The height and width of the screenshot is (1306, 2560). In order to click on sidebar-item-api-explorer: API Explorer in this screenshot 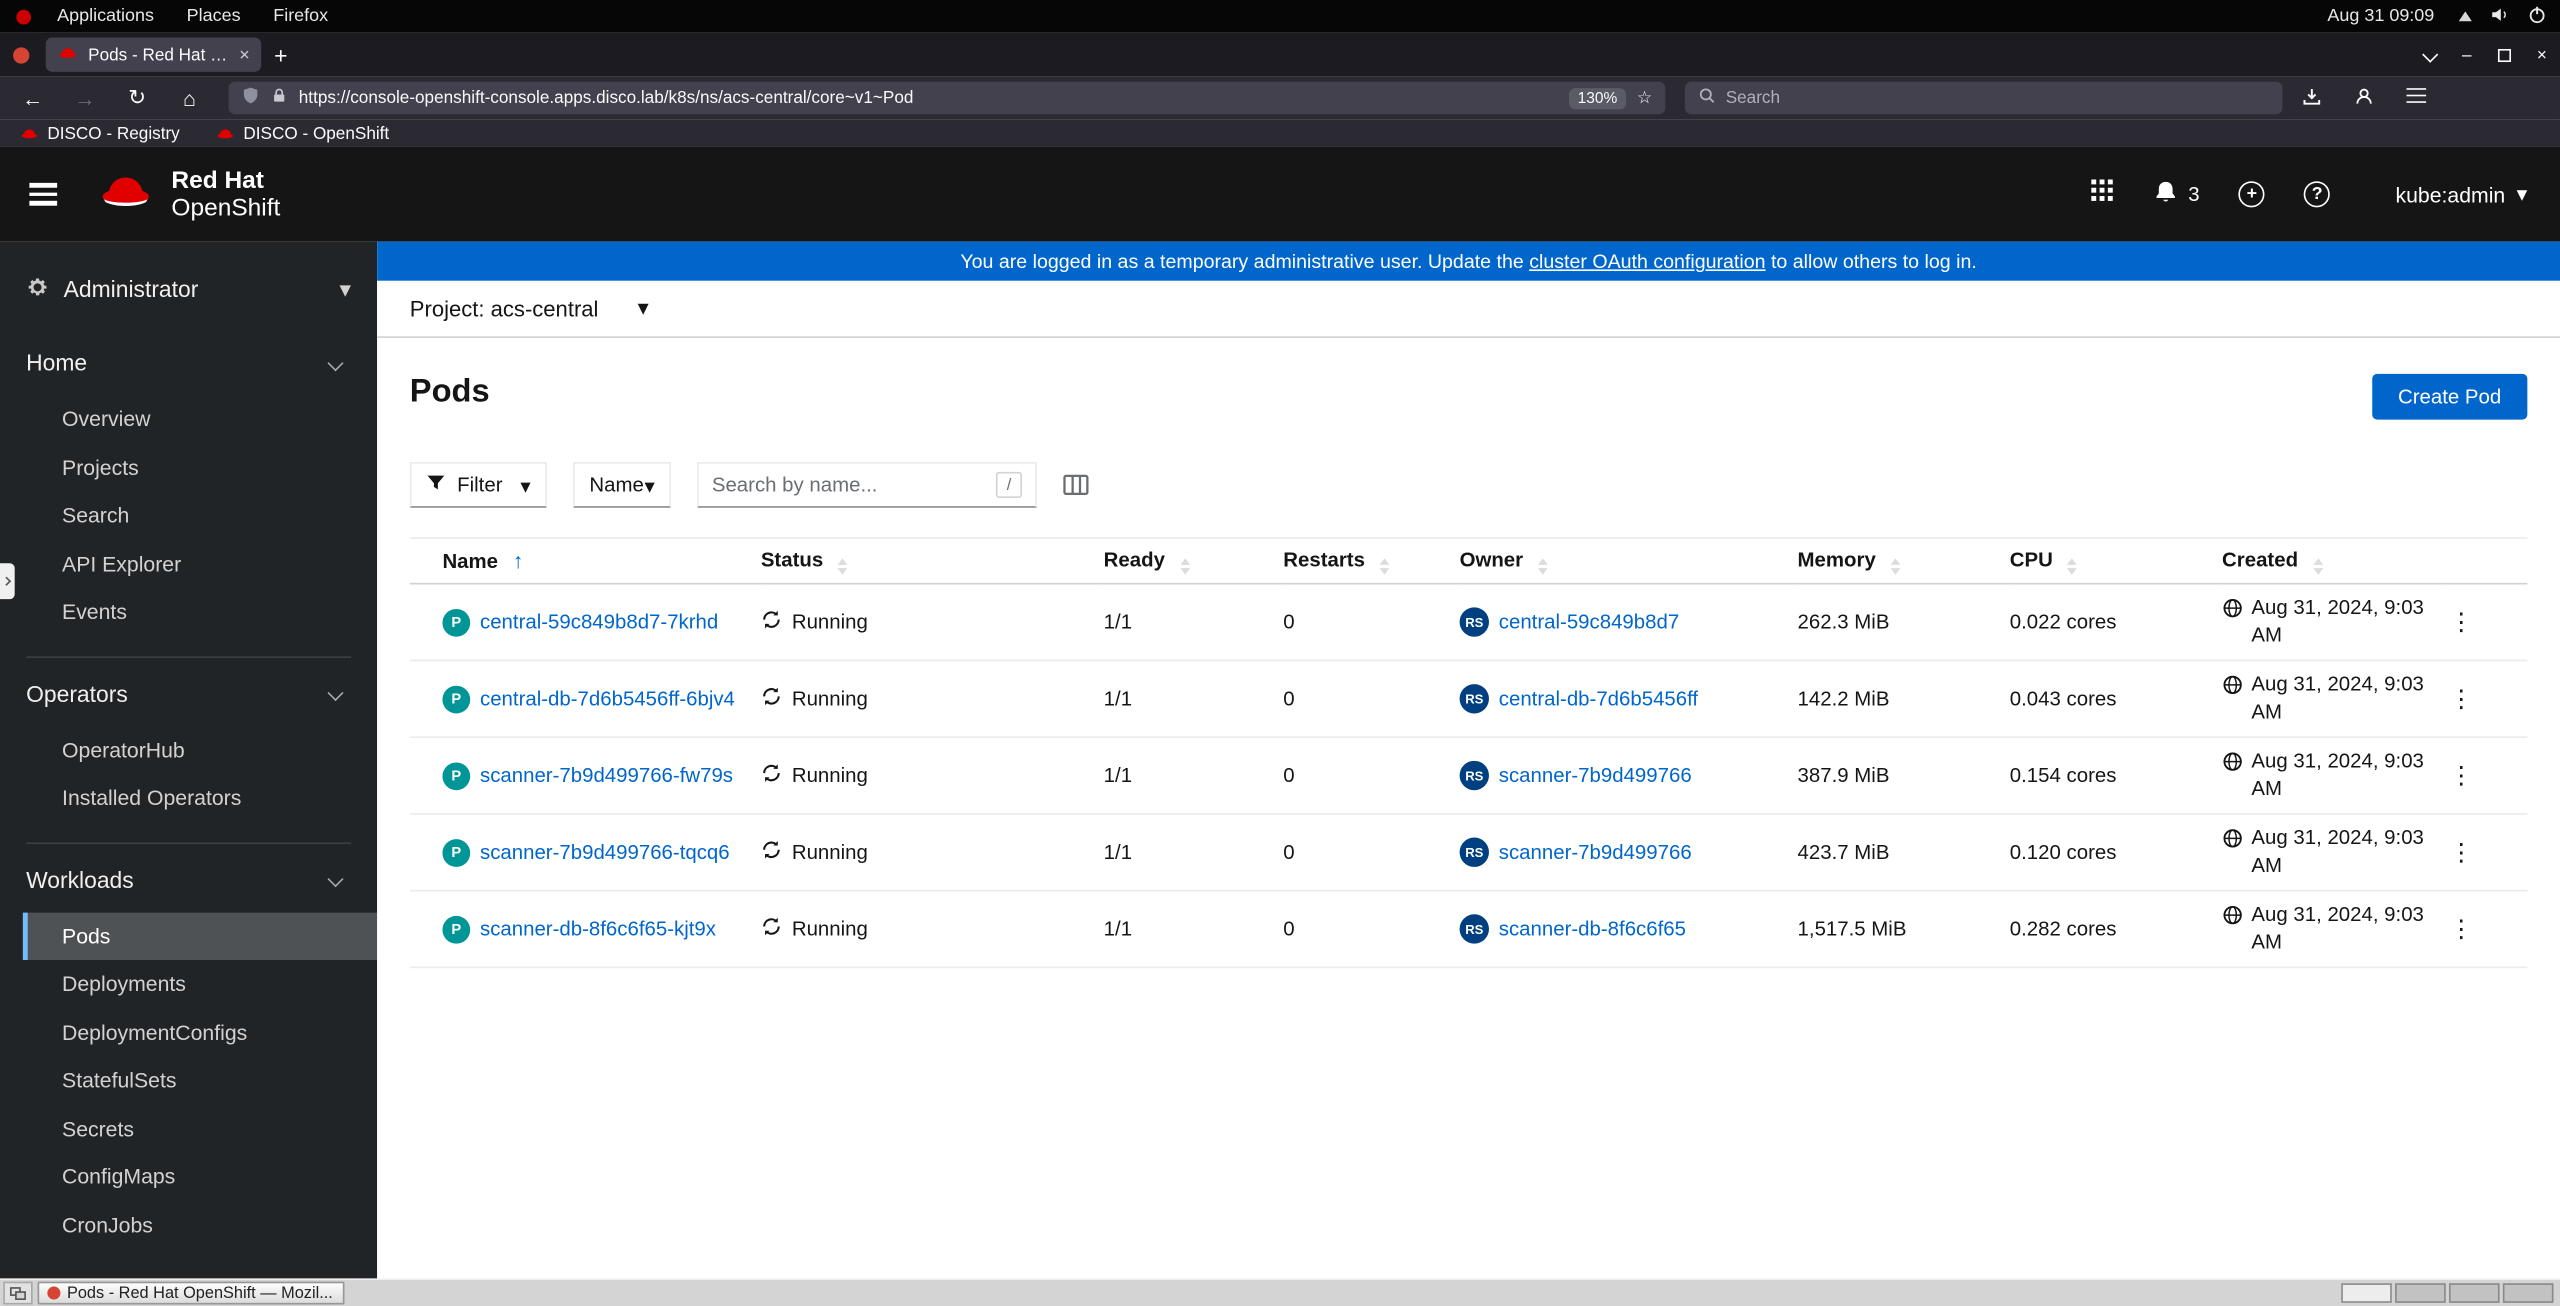, I will do `click(188, 564)`.